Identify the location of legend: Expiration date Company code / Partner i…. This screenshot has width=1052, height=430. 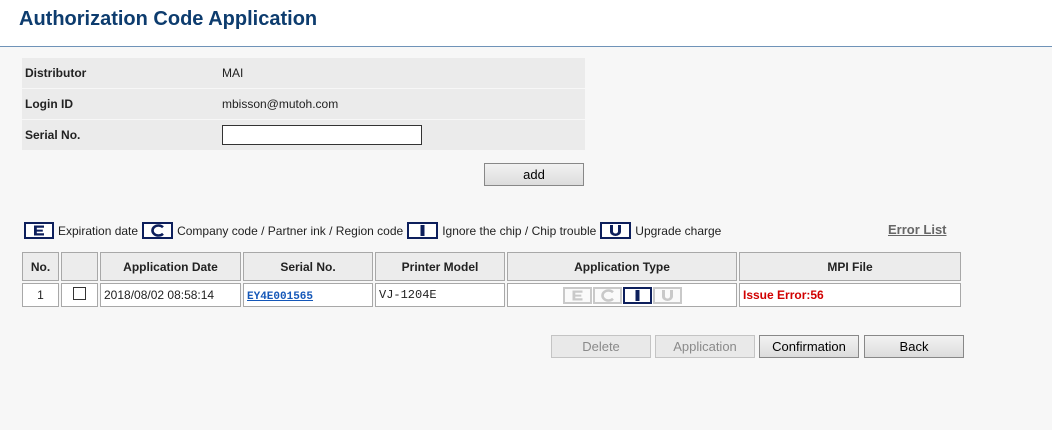
(374, 228).